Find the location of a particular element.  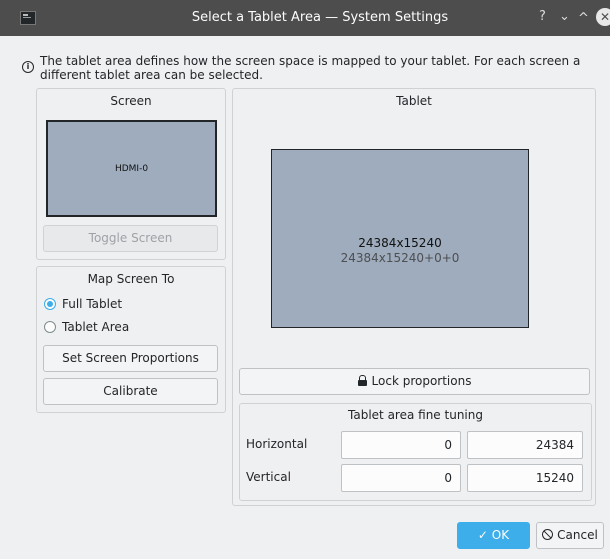

vertical-end-field: 15240 is located at coordinates (525, 478).